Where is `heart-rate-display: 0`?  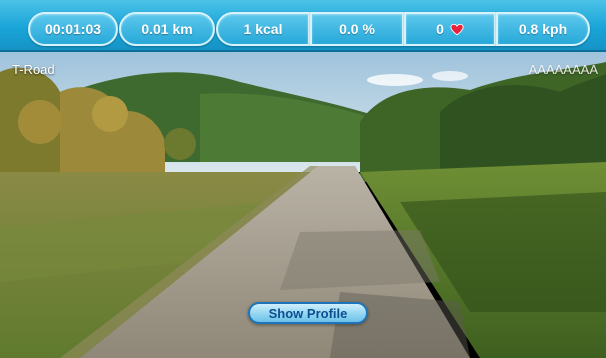
heart-rate-display: 0 is located at coordinates (450, 29).